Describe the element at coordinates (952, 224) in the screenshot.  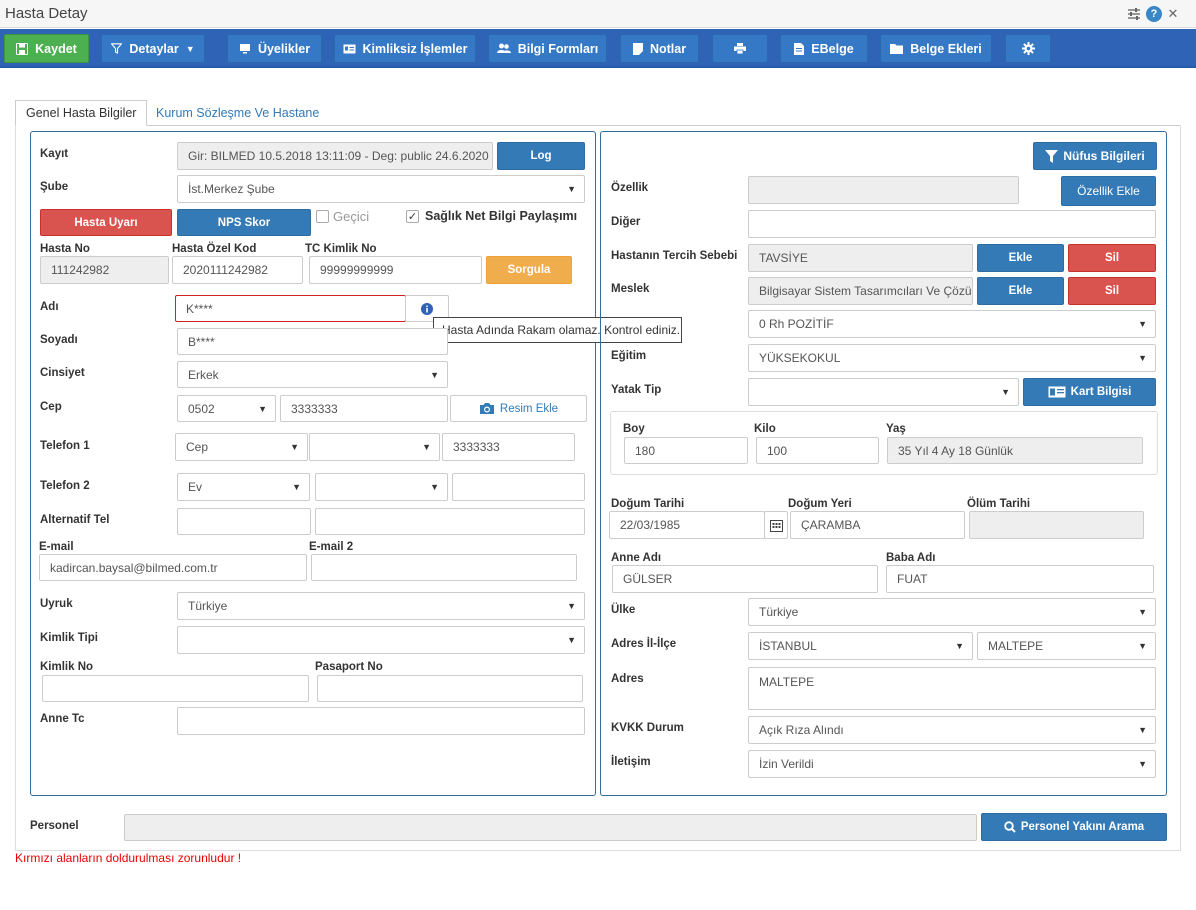
I see `other-field` at that location.